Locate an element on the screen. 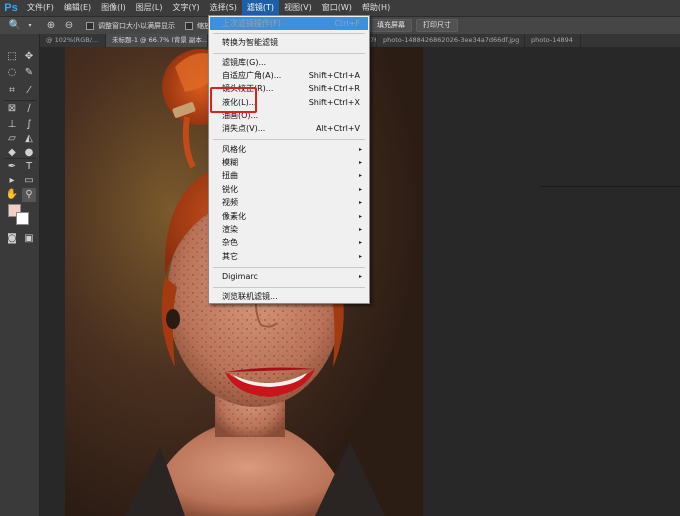 This screenshot has width=680, height=516. submenu-render: 渲染 ▸ is located at coordinates (289, 229).